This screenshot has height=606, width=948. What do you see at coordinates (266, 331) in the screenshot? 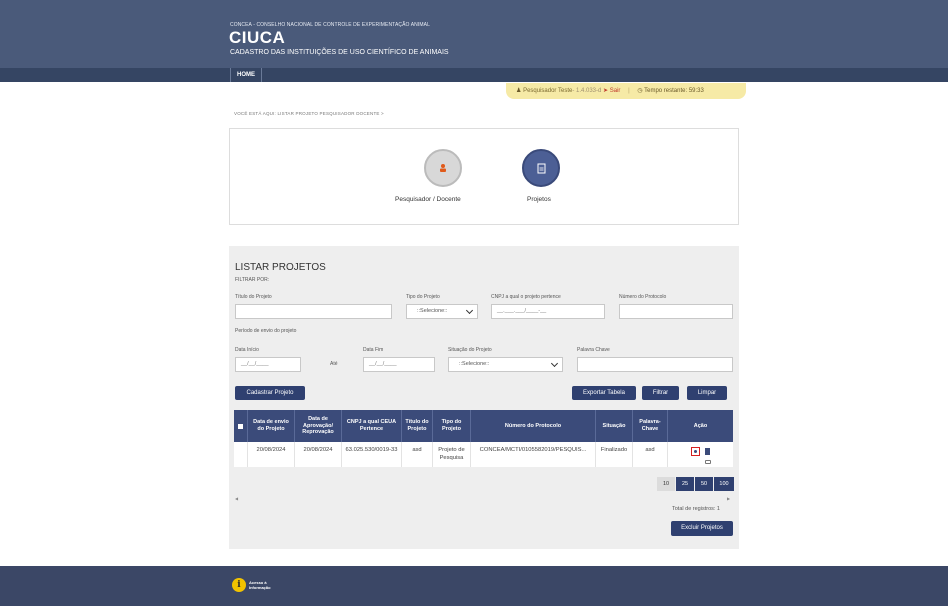
I see `periodo-label: Período de envio do projeto` at bounding box center [266, 331].